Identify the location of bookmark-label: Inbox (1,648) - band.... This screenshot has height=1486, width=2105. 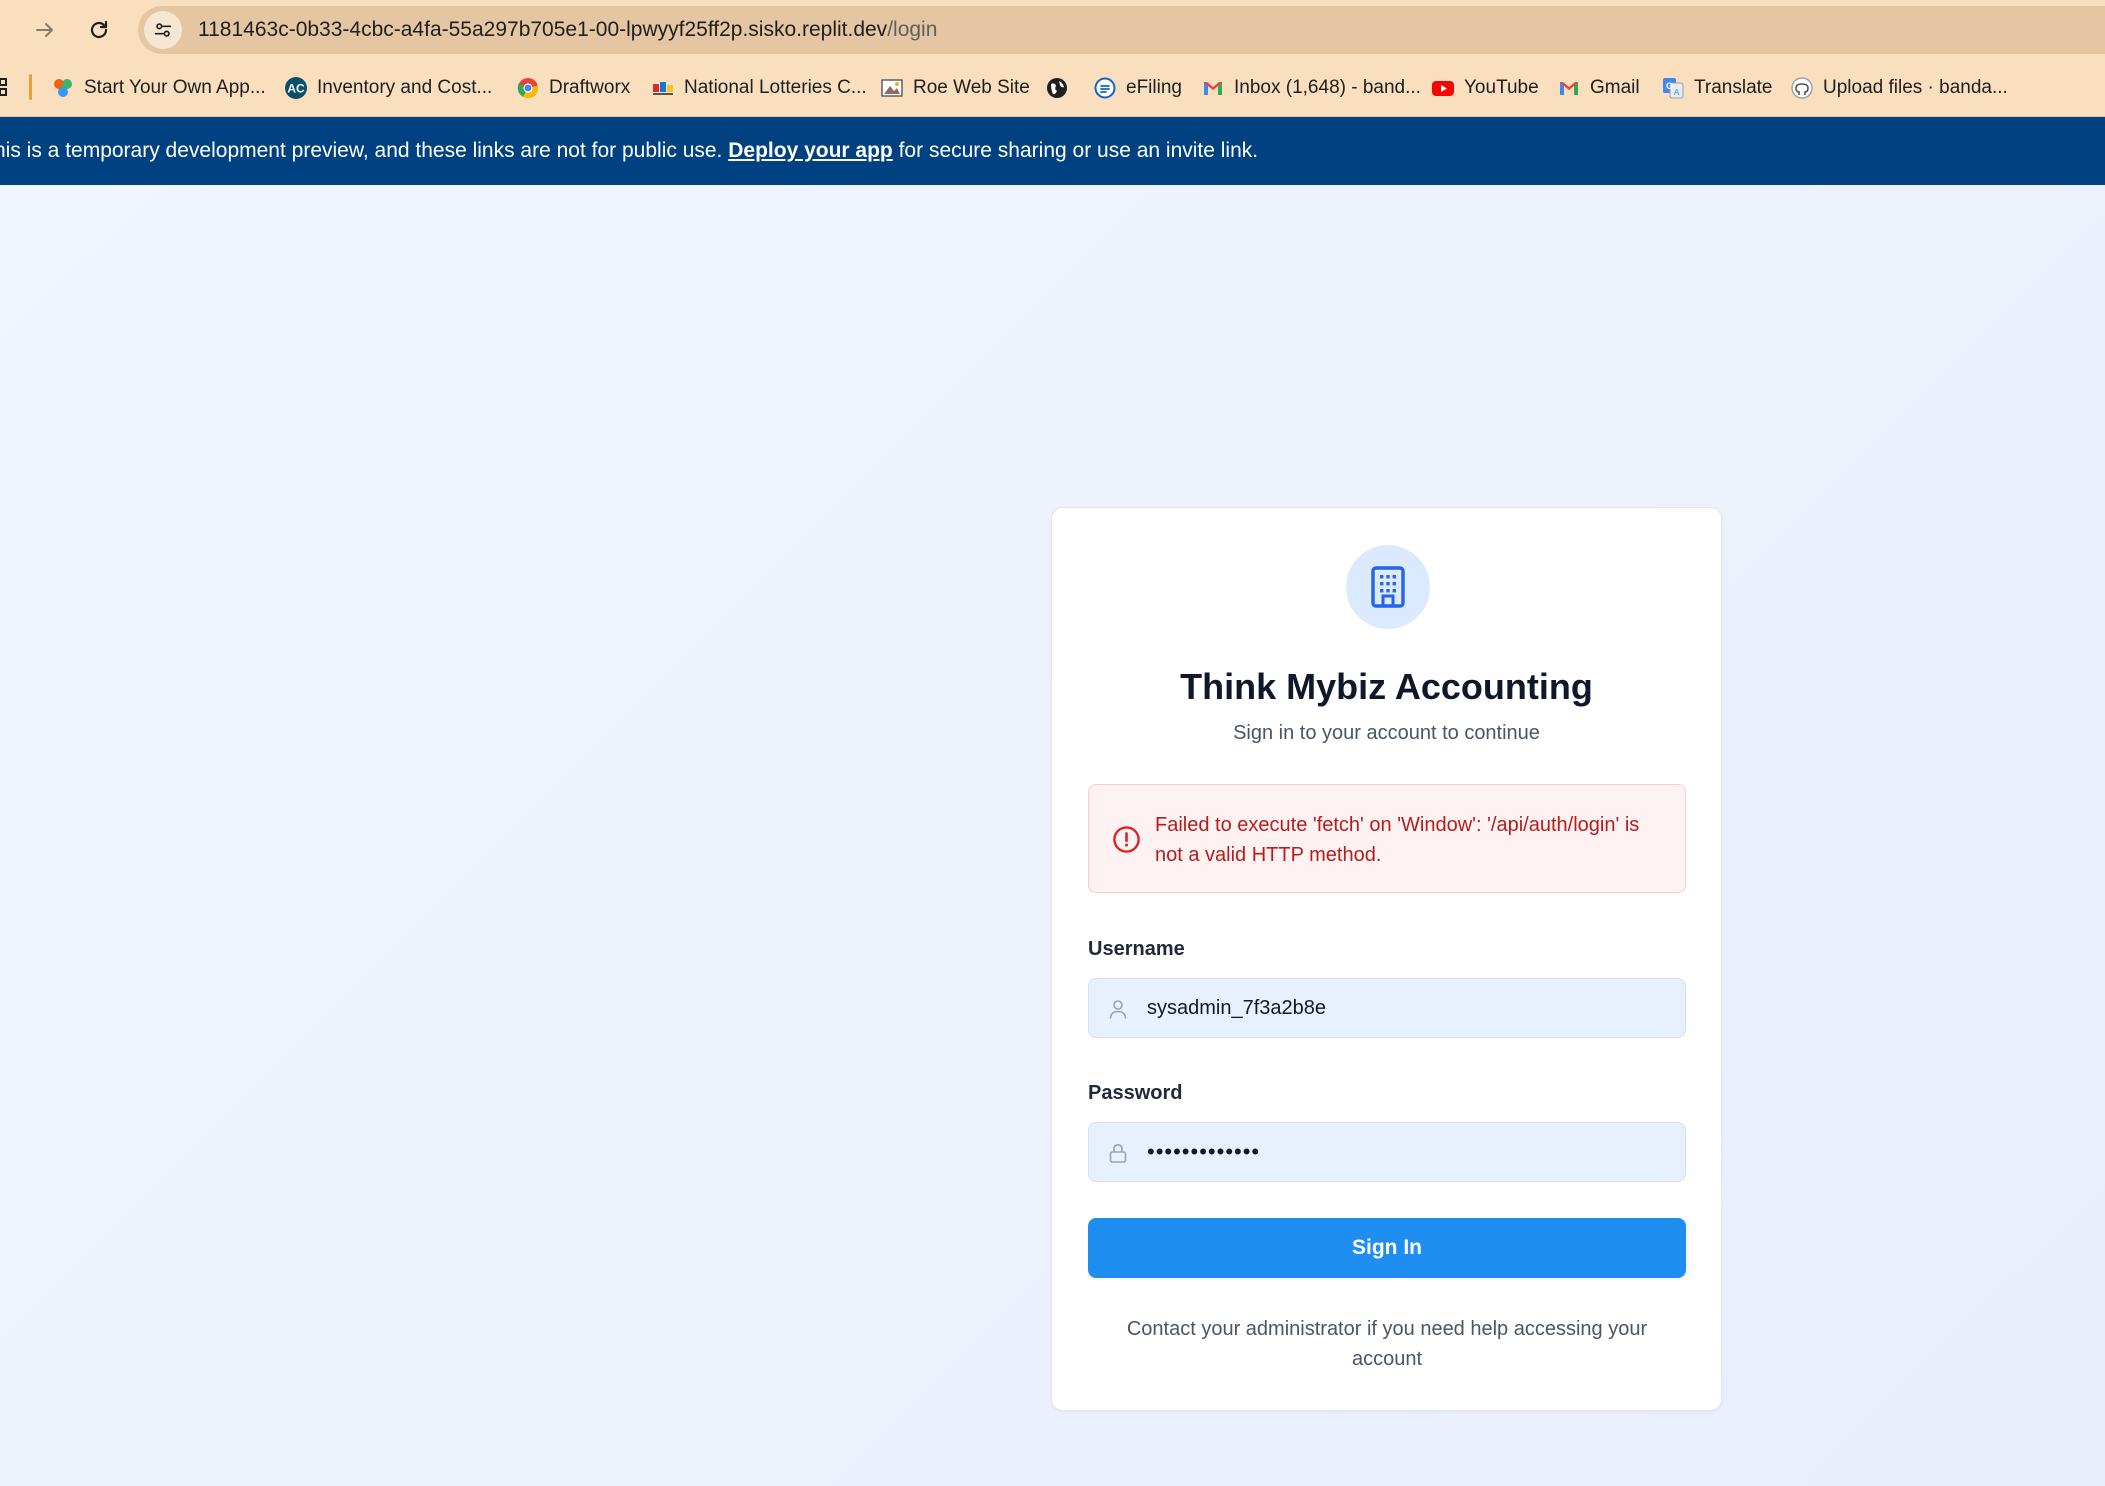
(1327, 87).